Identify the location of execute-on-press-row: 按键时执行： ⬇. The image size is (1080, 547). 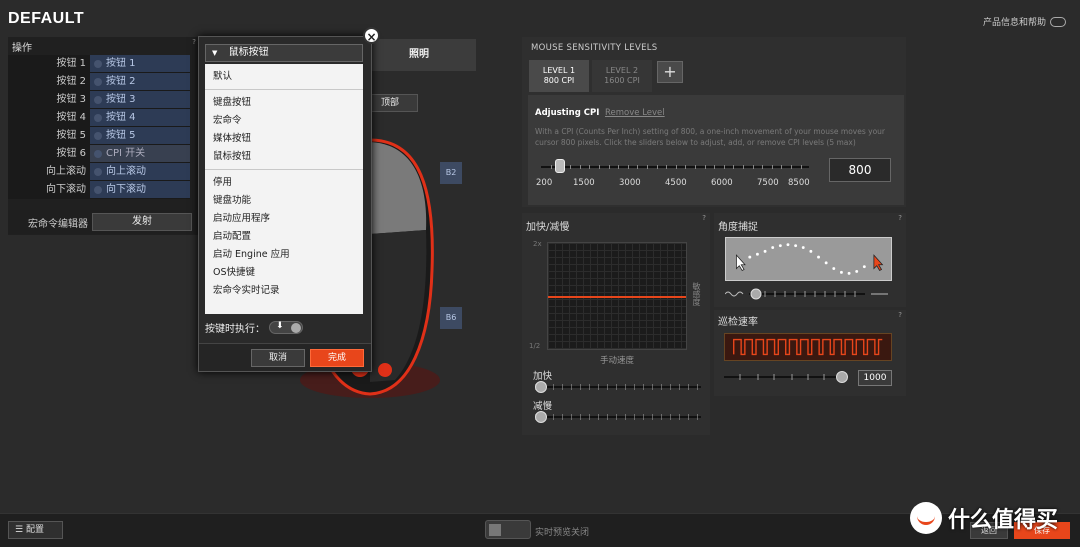
(254, 327).